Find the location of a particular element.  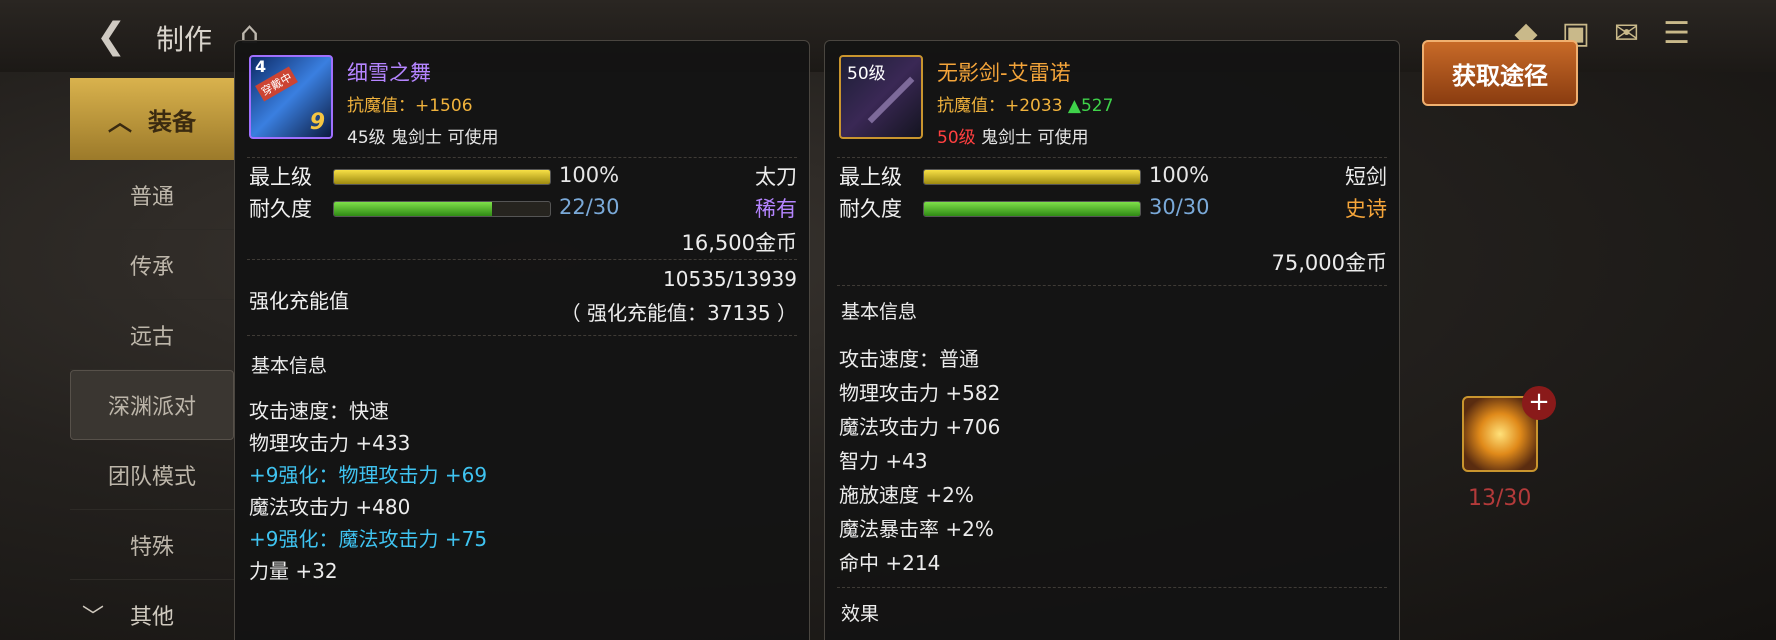

effect-heading: 效果 is located at coordinates (860, 614).